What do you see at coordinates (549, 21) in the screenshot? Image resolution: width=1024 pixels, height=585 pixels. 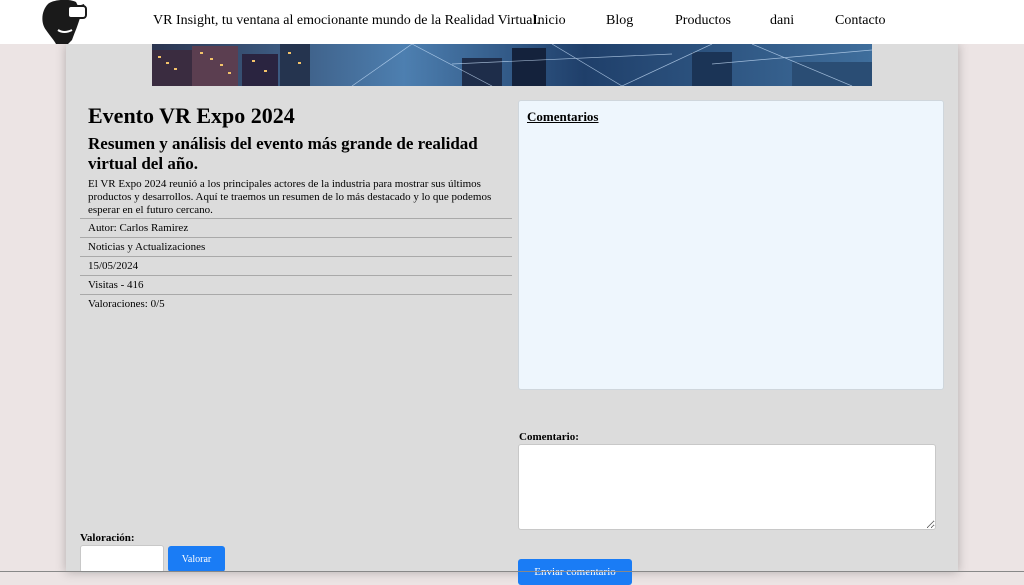 I see `nav-inicio: Inicio` at bounding box center [549, 21].